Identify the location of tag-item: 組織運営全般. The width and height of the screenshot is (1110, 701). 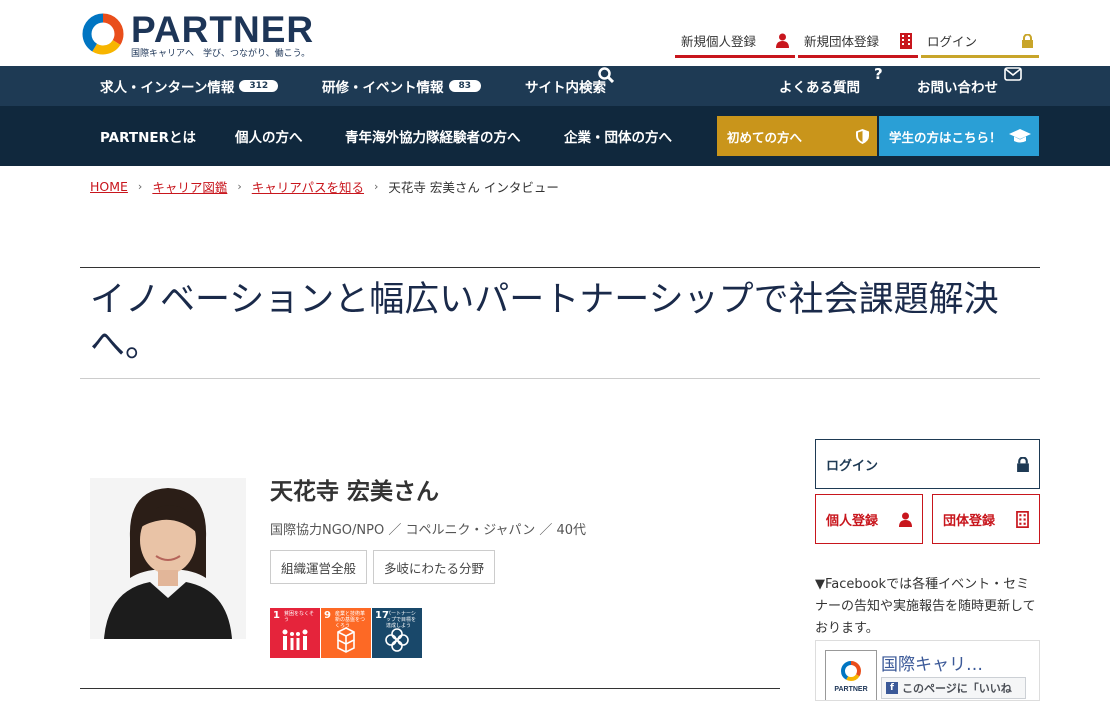
(319, 567).